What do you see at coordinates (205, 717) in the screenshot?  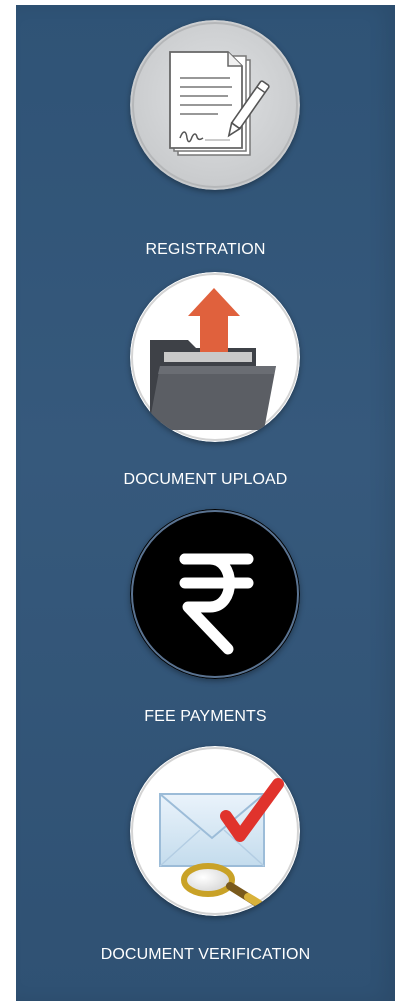 I see `fee-payments-label: FEE PAYMENTS` at bounding box center [205, 717].